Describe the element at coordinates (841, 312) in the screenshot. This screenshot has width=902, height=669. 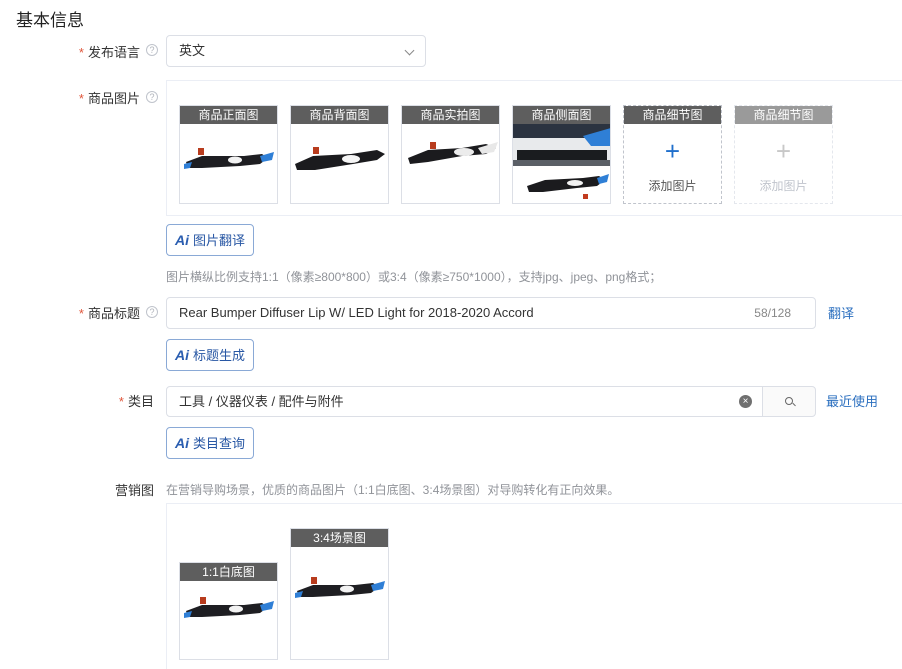
I see `translate-link: 翻译` at that location.